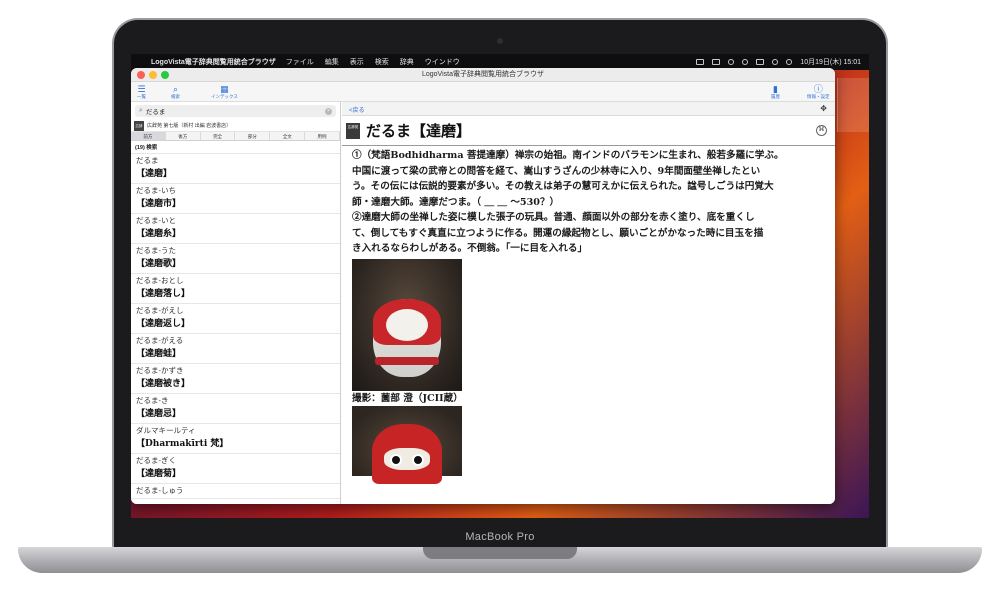  I want to click on entry-reading: だるま‐ぎく, so click(156, 460).